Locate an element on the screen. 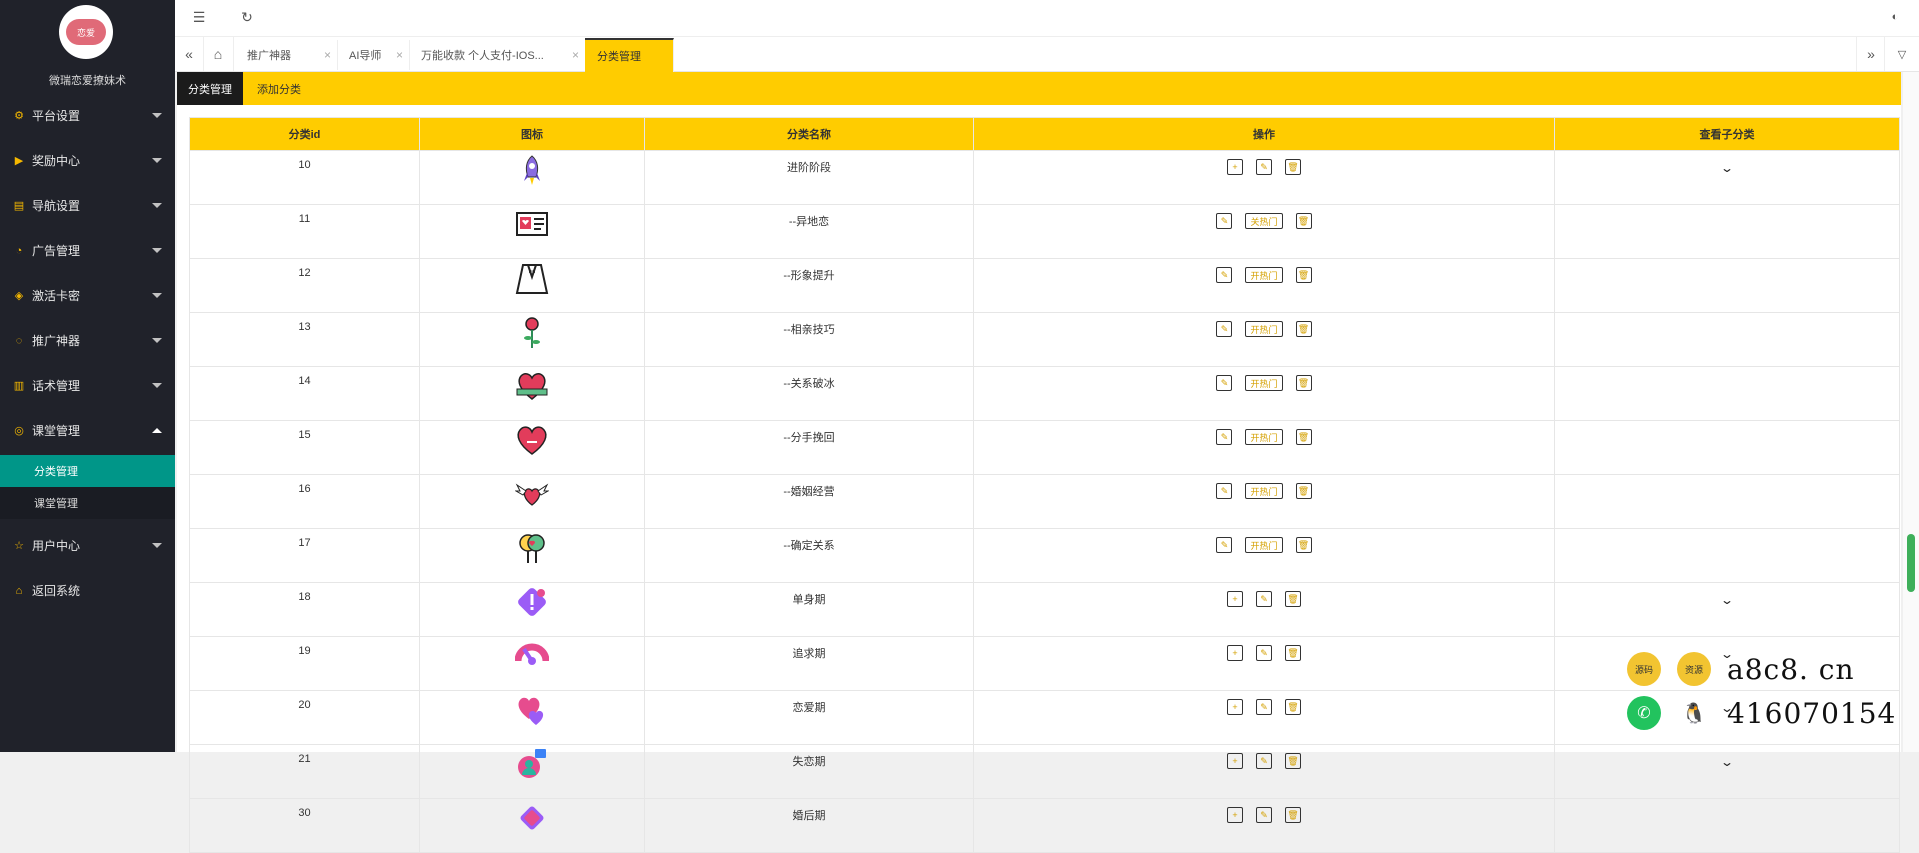 The image size is (1919, 853). cell-id: 18 is located at coordinates (304, 609).